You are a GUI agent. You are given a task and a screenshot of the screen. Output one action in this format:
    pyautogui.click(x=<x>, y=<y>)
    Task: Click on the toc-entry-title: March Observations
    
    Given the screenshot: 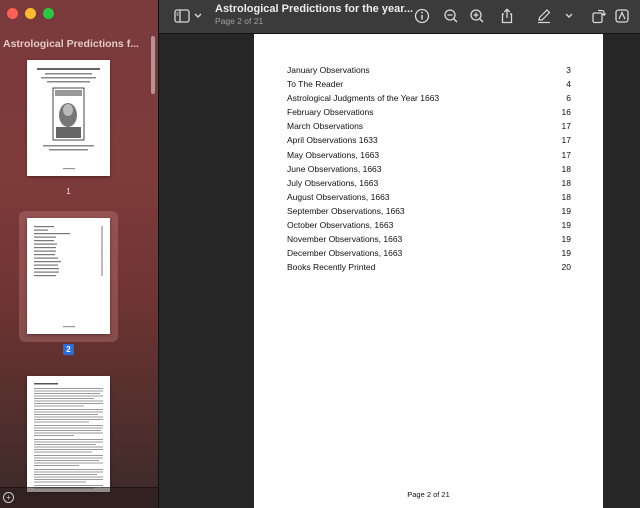 What is the action you would take?
    pyautogui.click(x=325, y=126)
    